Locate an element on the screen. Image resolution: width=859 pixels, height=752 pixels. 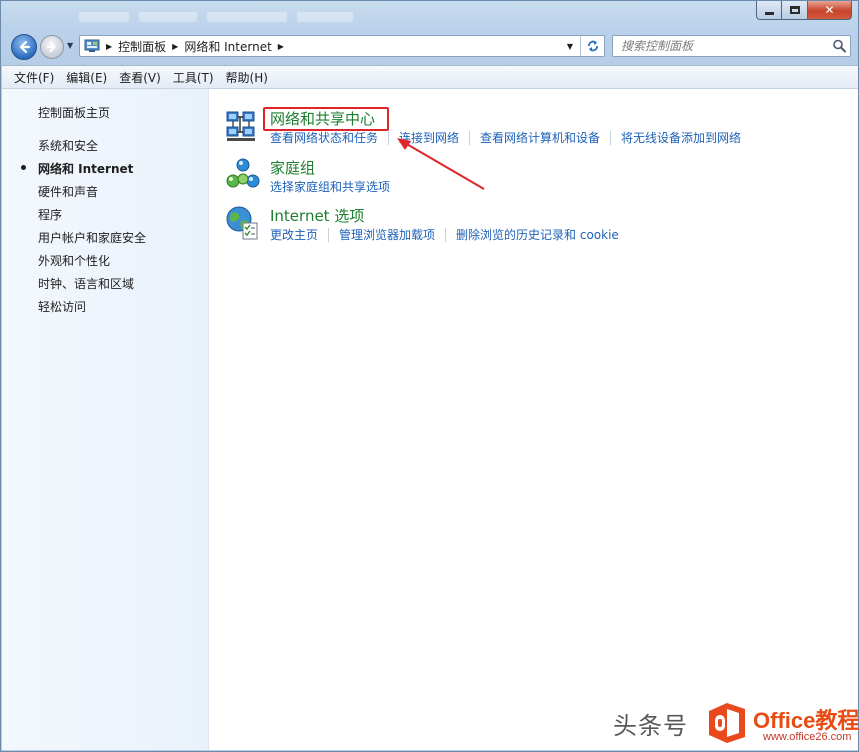
caption-buttons: ✕ is located at coordinates (804, 10).